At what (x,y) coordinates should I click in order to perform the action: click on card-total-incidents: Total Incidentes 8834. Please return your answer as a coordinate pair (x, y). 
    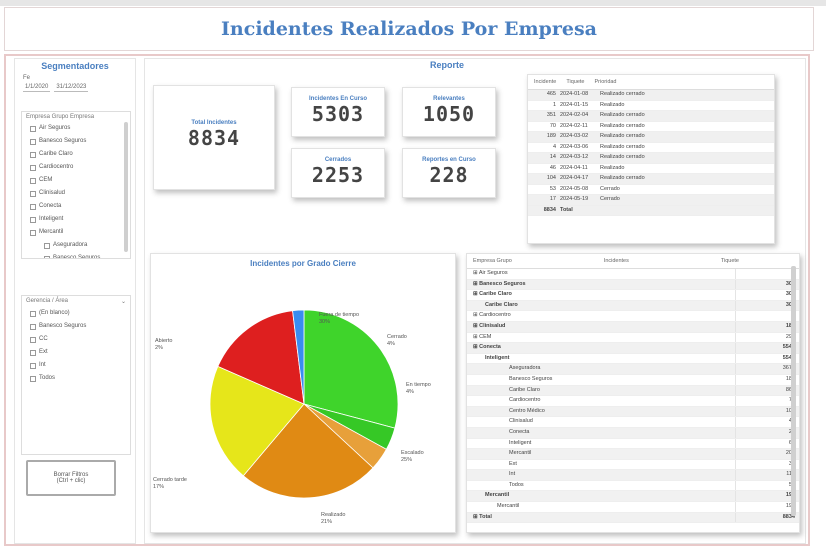
    Looking at the image, I should click on (214, 137).